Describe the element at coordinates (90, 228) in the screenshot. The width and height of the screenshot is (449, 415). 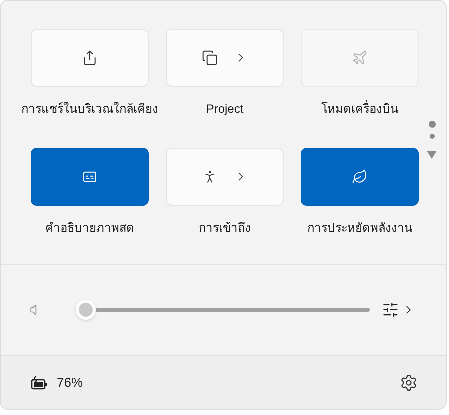
I see `tile-label: คำอธิบายภาพสด` at that location.